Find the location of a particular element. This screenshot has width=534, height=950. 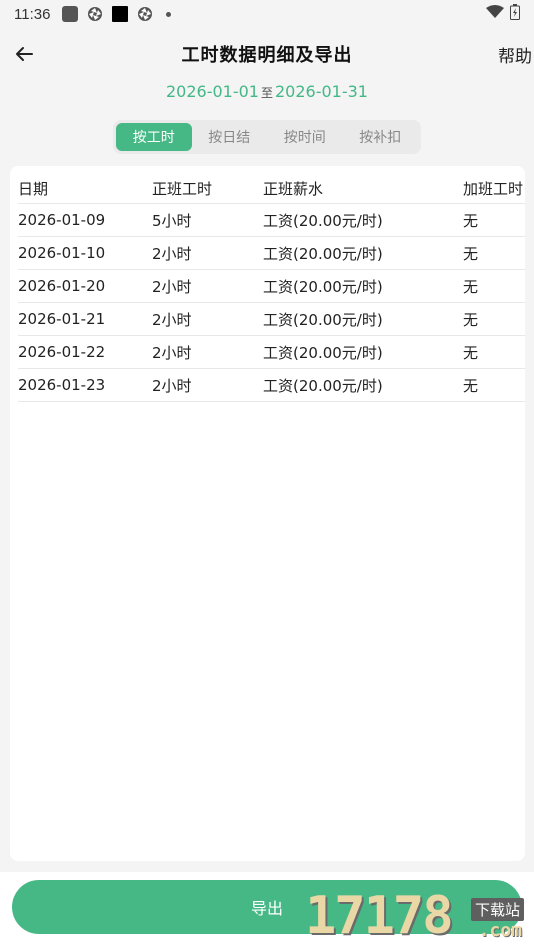

notification-square-icon is located at coordinates (120, 14).